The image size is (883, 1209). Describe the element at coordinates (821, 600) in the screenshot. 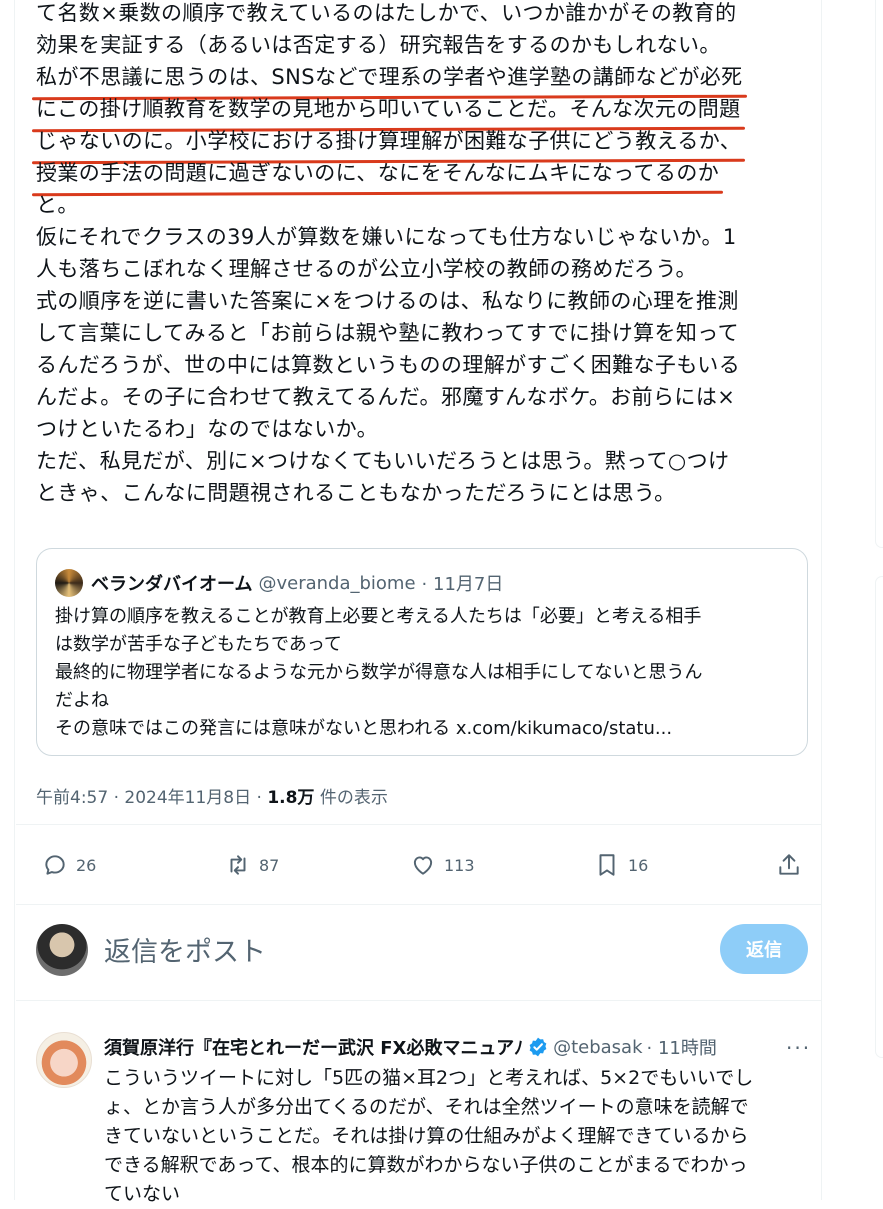

I see `column-border-right` at that location.